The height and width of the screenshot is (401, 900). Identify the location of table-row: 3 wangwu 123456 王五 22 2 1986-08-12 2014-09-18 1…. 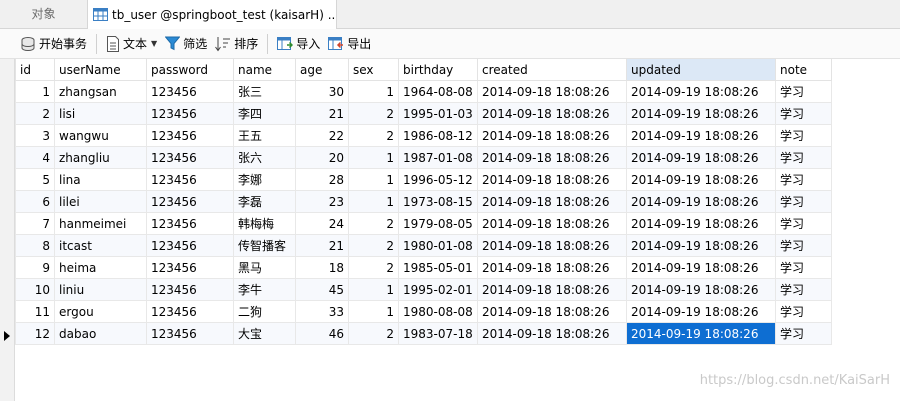
(423, 135).